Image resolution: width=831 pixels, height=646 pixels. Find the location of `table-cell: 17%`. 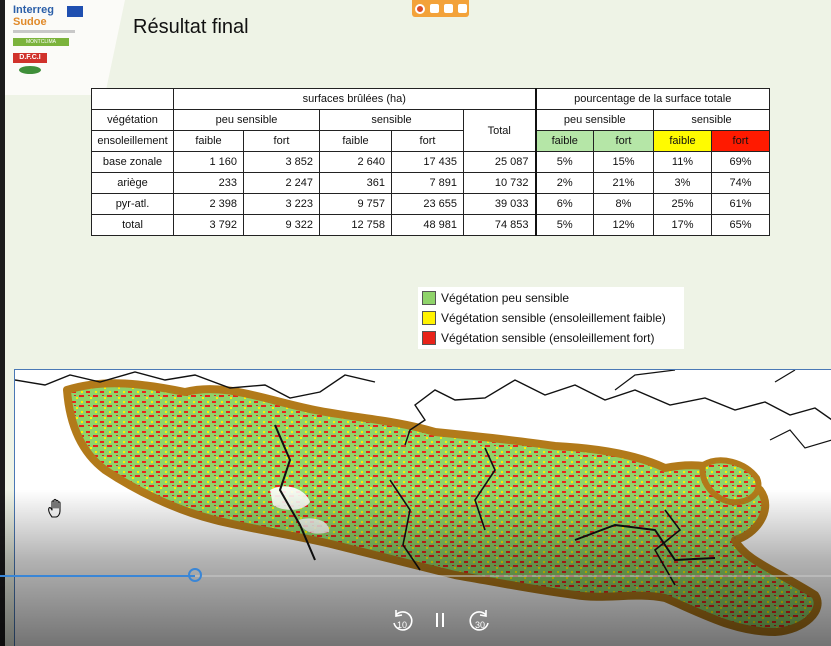

table-cell: 17% is located at coordinates (682, 225).